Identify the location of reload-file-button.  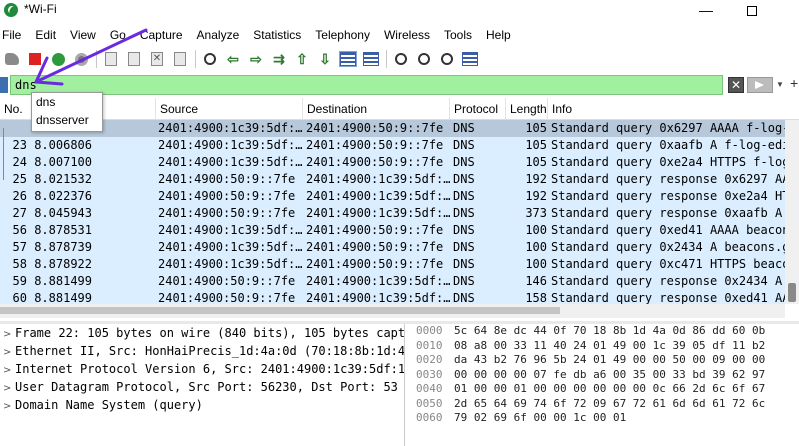
(180, 59).